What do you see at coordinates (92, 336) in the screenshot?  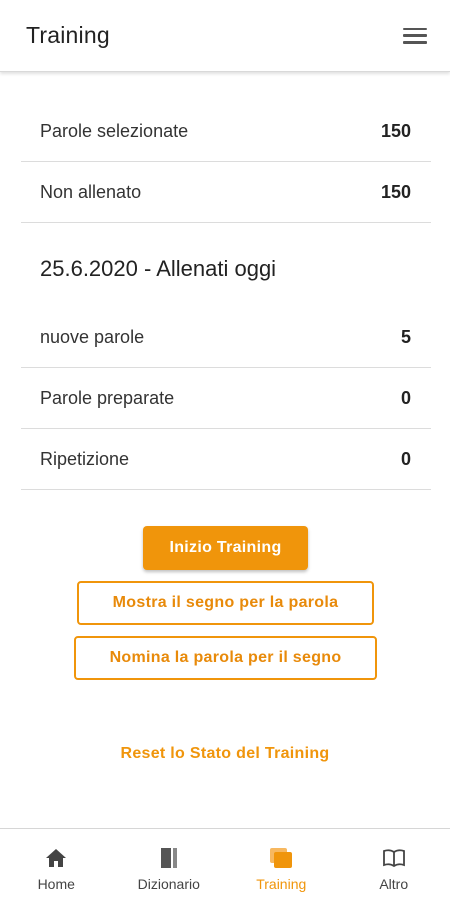 I see `stat-label: nuove parole` at bounding box center [92, 336].